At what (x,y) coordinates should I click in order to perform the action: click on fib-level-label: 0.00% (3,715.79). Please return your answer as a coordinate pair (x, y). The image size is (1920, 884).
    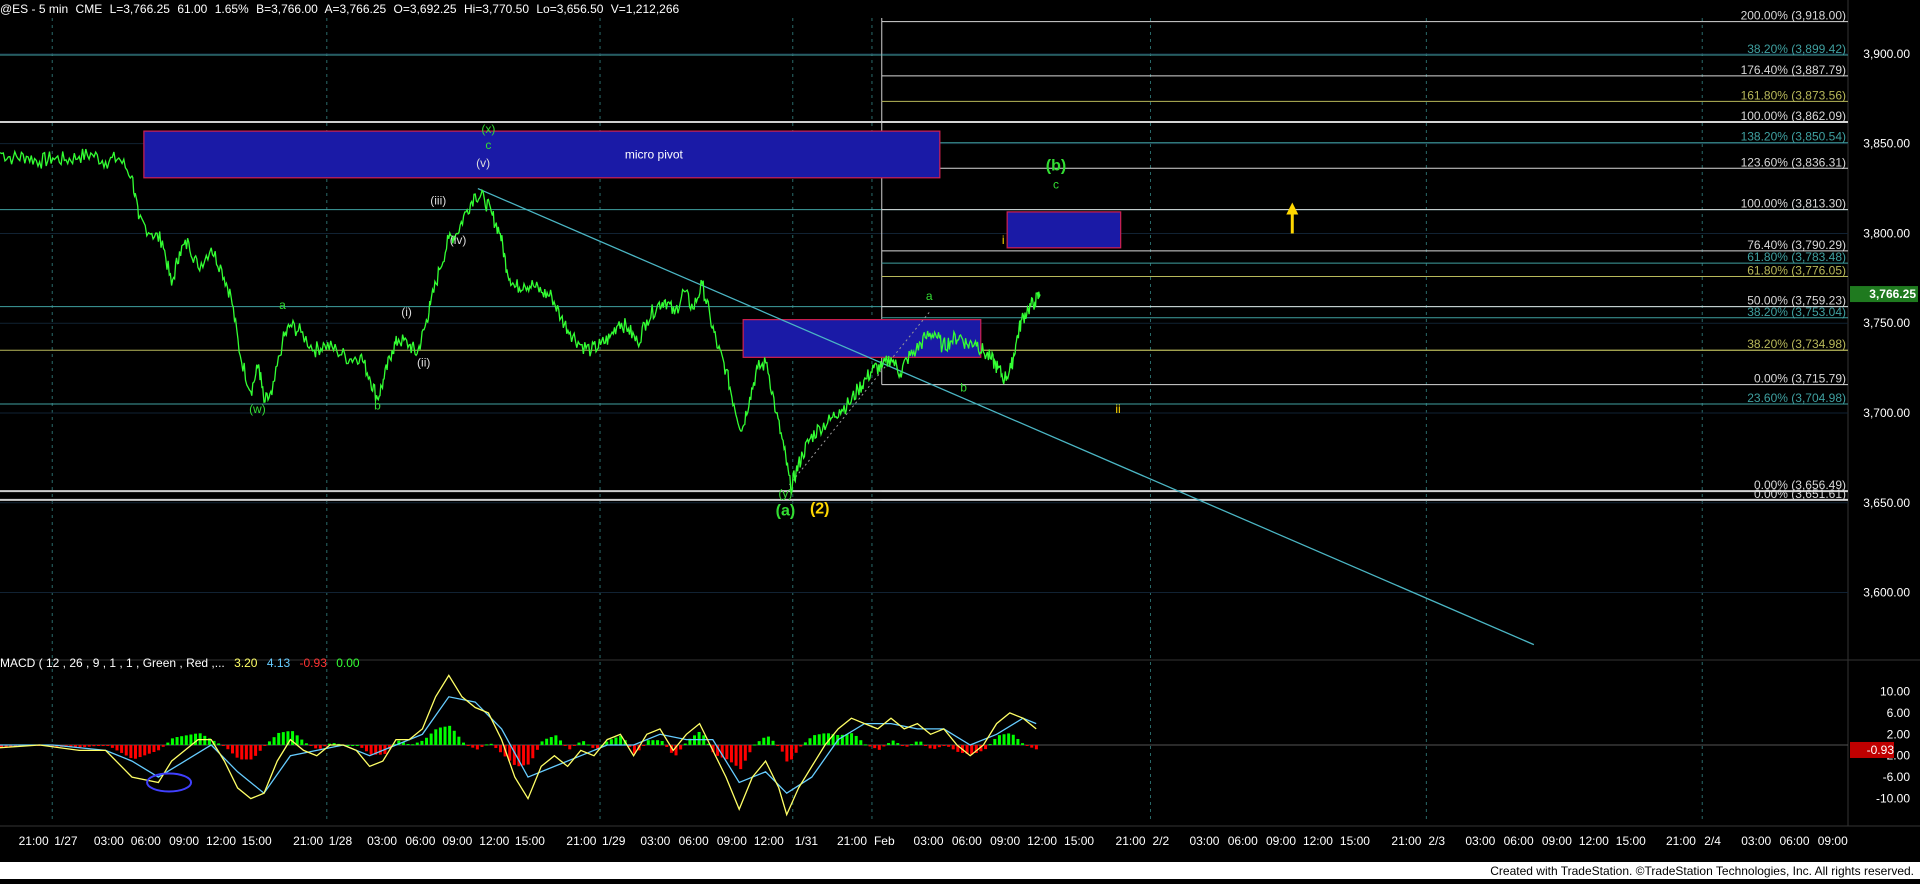
    Looking at the image, I should click on (1800, 379).